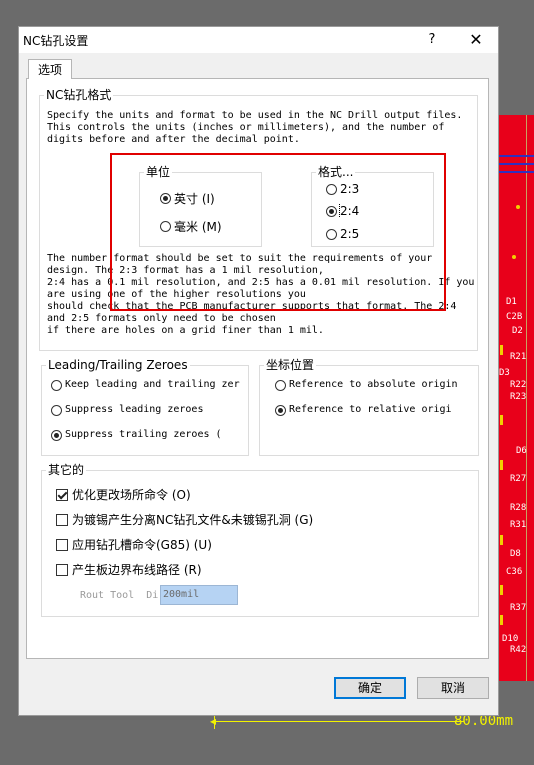 This screenshot has width=534, height=765. What do you see at coordinates (453, 688) in the screenshot?
I see `cancel-button: 取消` at bounding box center [453, 688].